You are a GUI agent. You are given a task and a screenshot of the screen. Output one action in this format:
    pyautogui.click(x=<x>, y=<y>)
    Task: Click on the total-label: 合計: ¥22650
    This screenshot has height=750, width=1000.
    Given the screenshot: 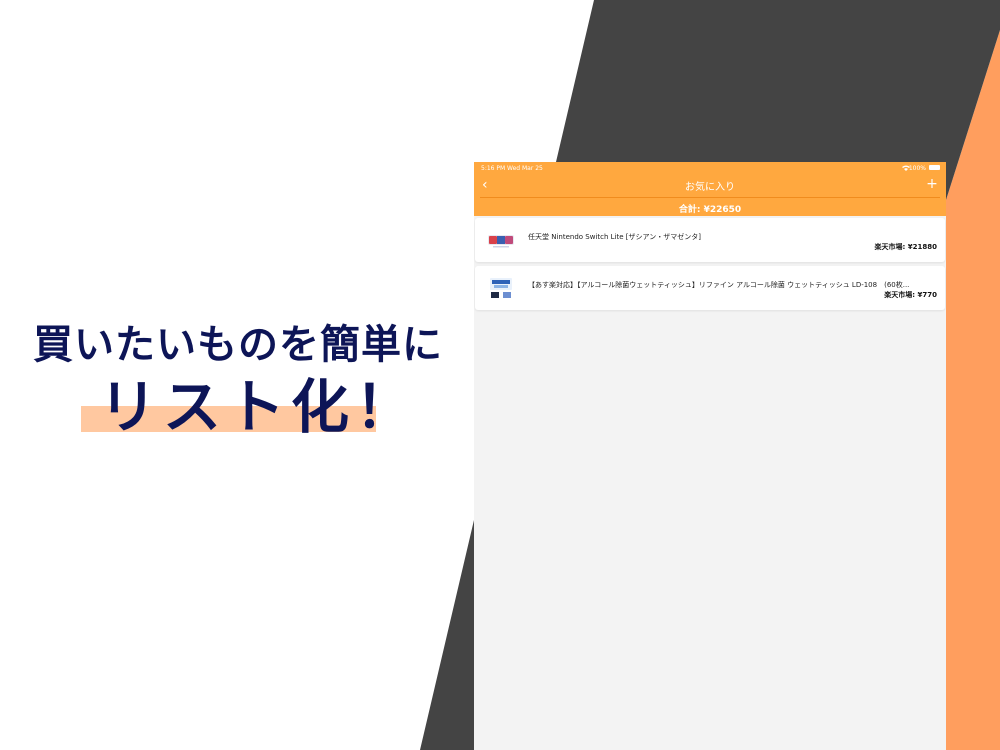 What is the action you would take?
    pyautogui.click(x=710, y=210)
    